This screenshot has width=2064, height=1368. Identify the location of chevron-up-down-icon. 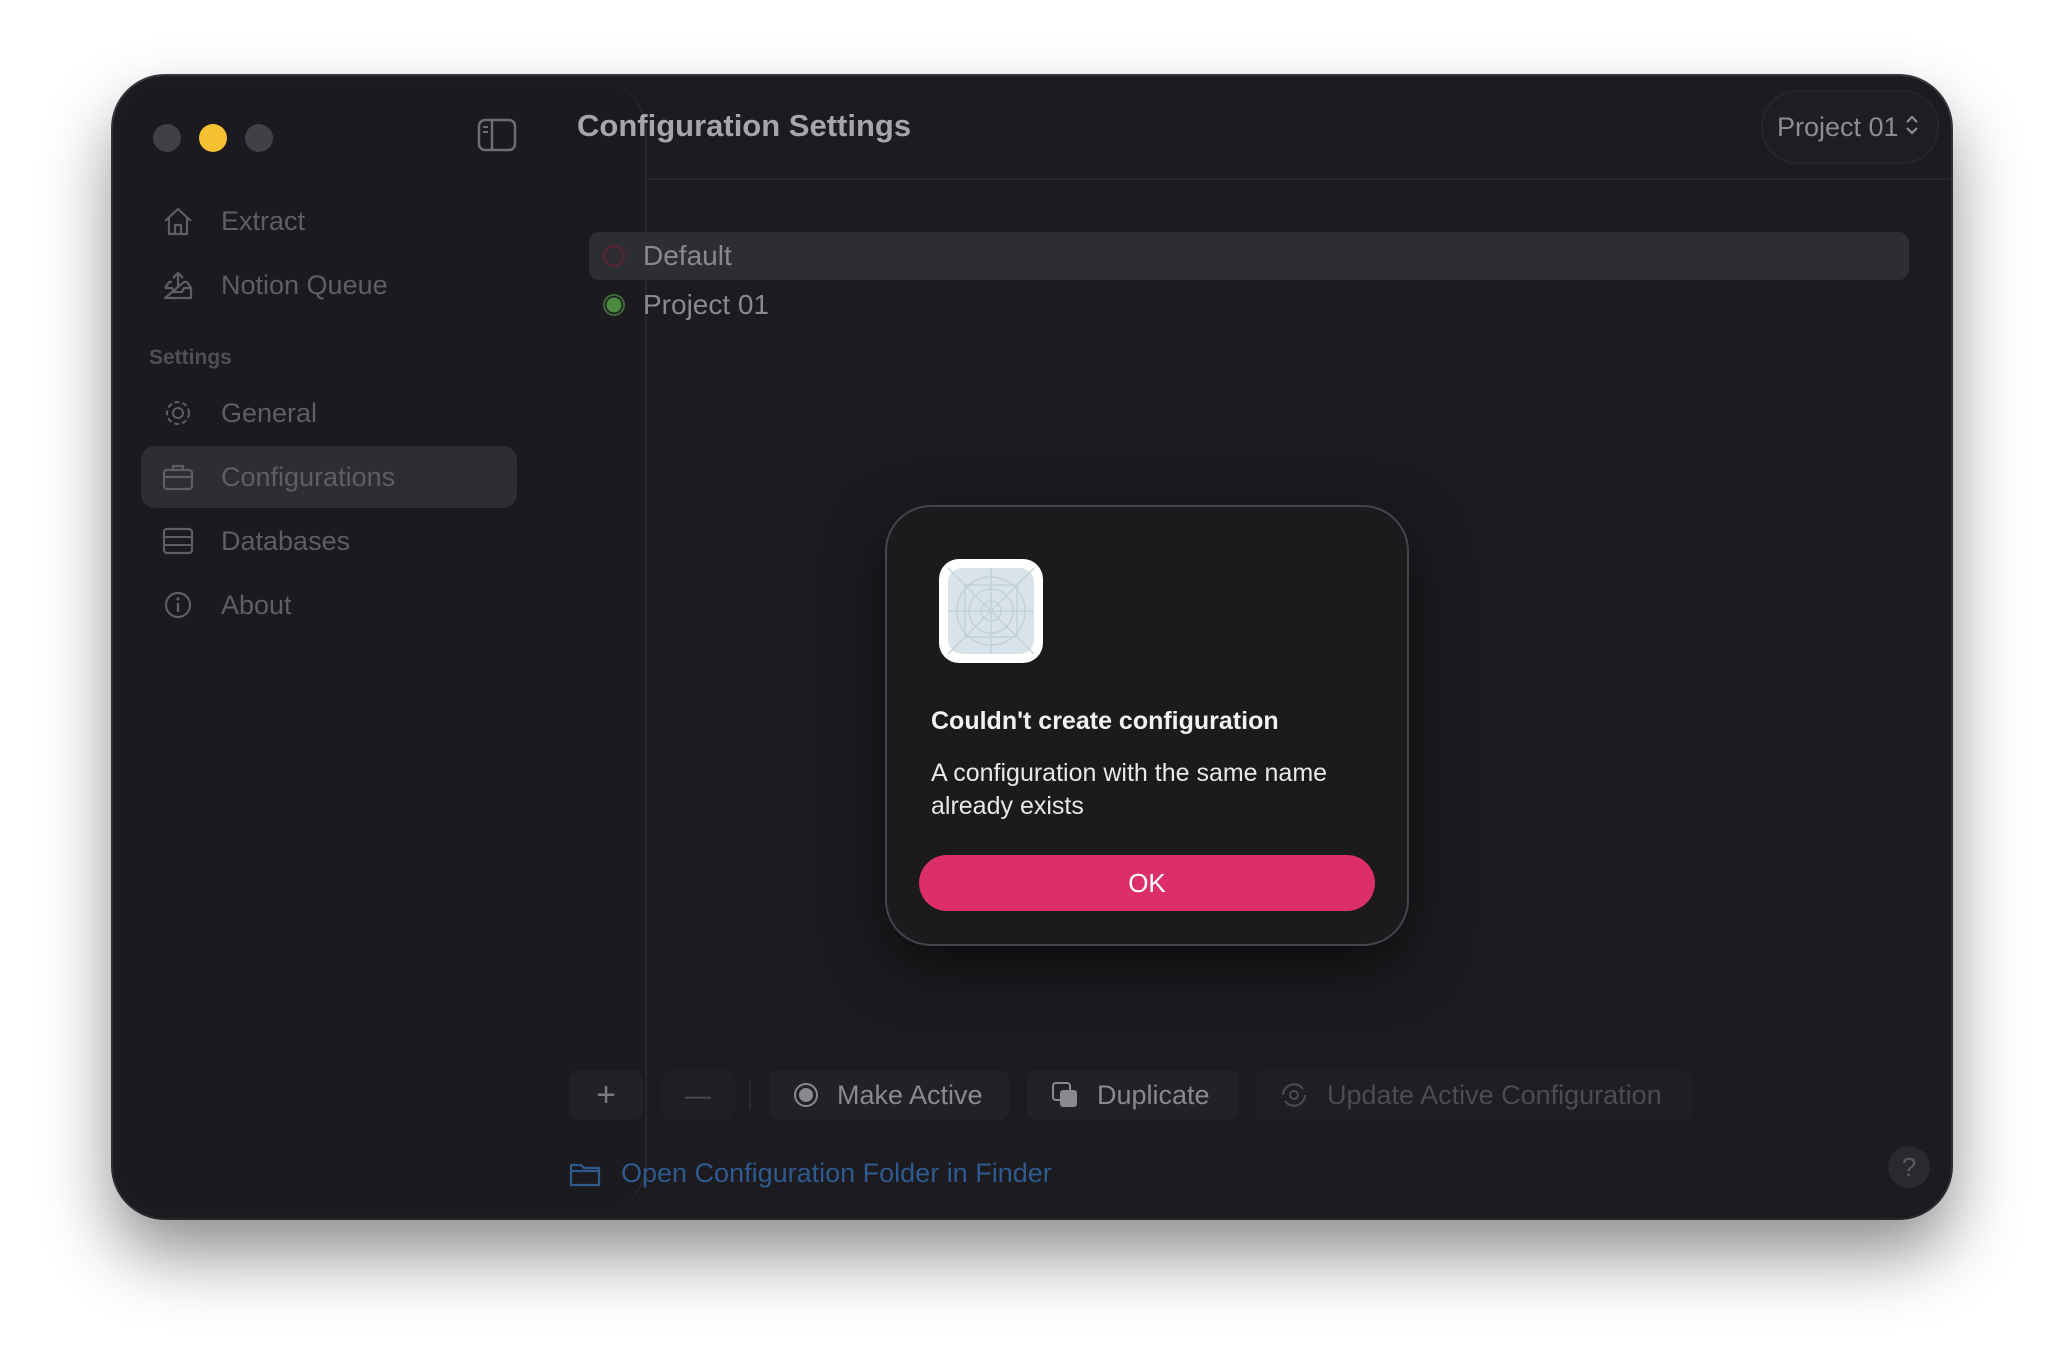
(1912, 127).